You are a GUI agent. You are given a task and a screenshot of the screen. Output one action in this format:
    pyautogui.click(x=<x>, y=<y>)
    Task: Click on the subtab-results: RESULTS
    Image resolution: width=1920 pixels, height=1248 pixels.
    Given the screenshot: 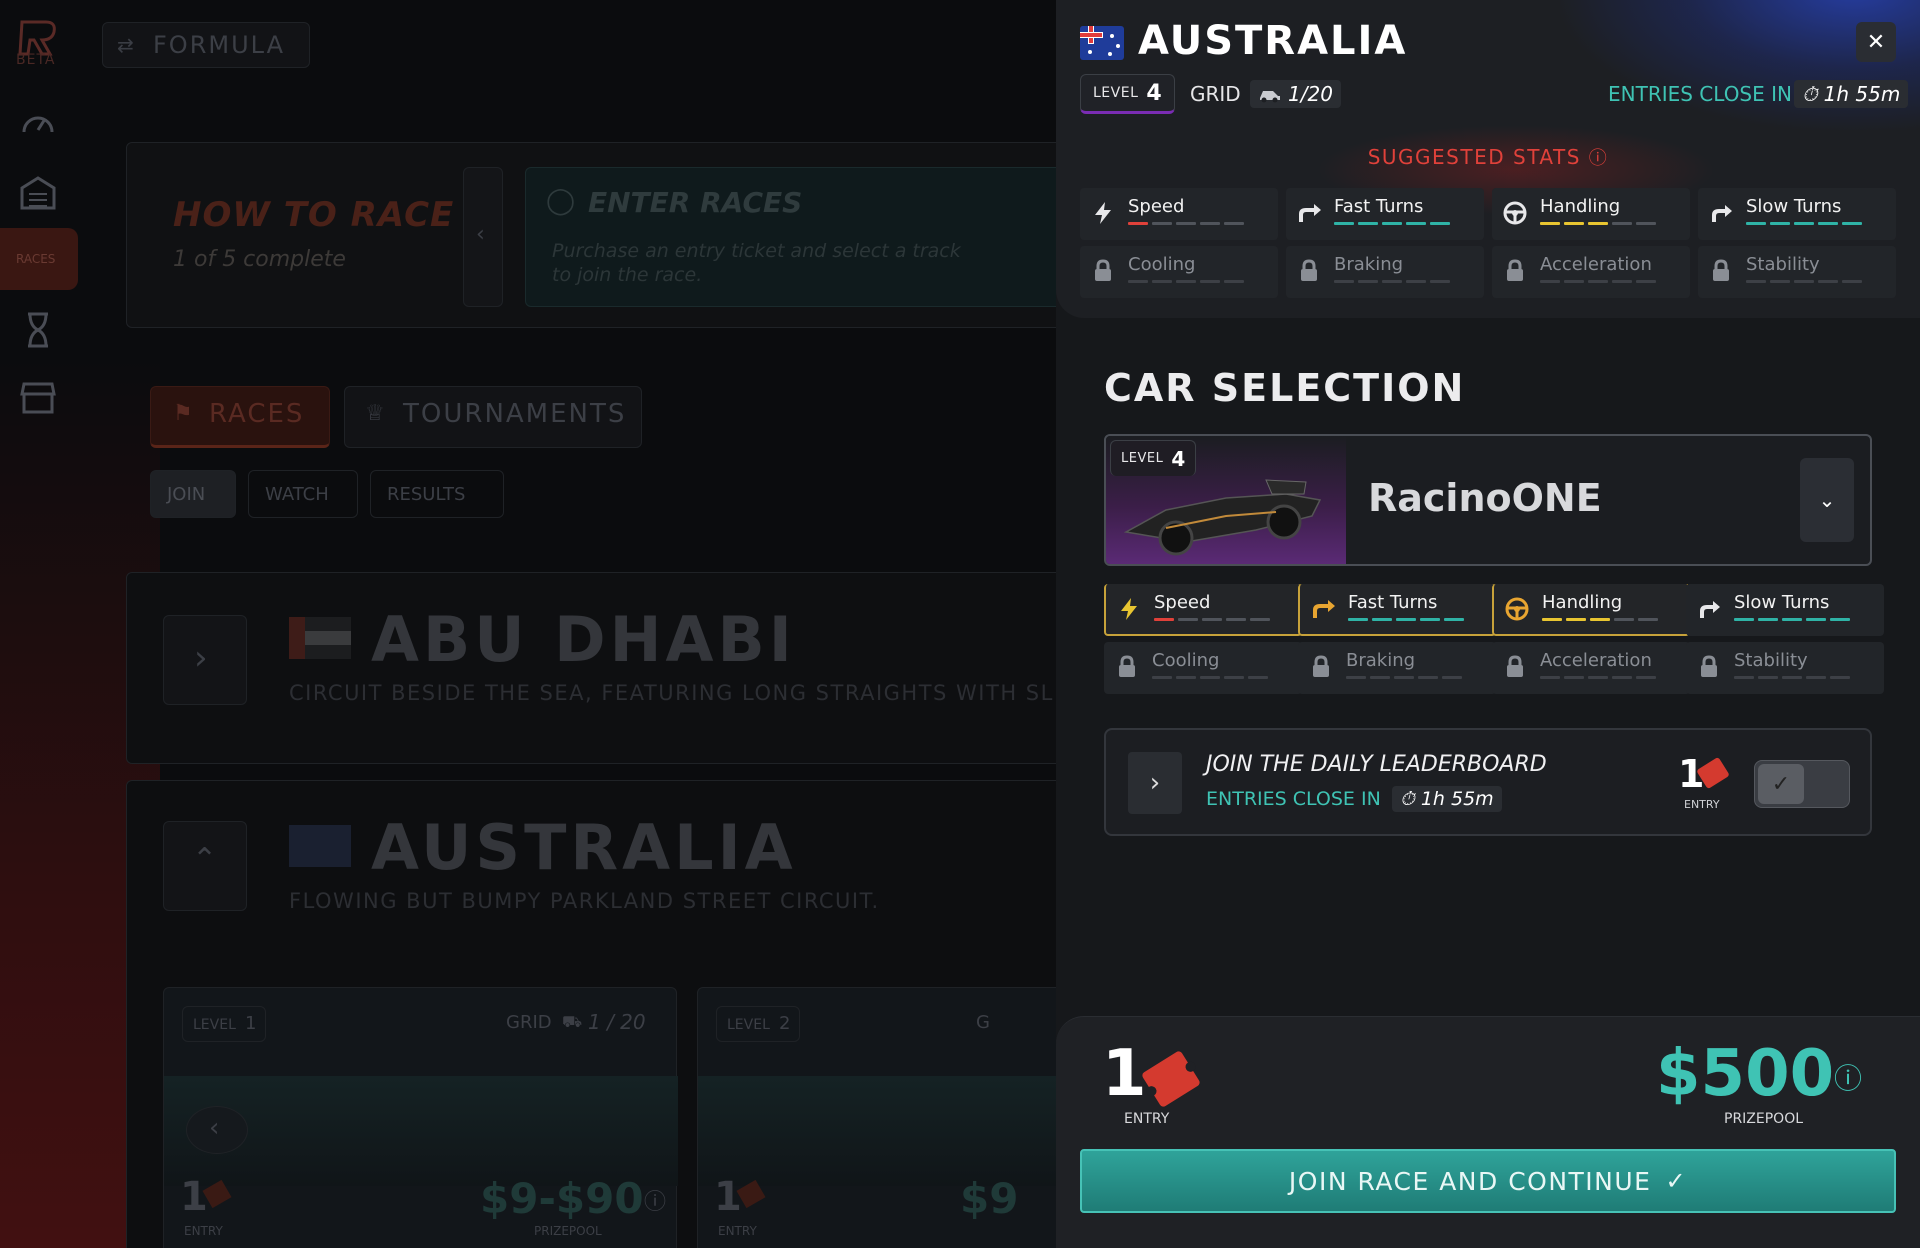 What is the action you would take?
    pyautogui.click(x=437, y=494)
    